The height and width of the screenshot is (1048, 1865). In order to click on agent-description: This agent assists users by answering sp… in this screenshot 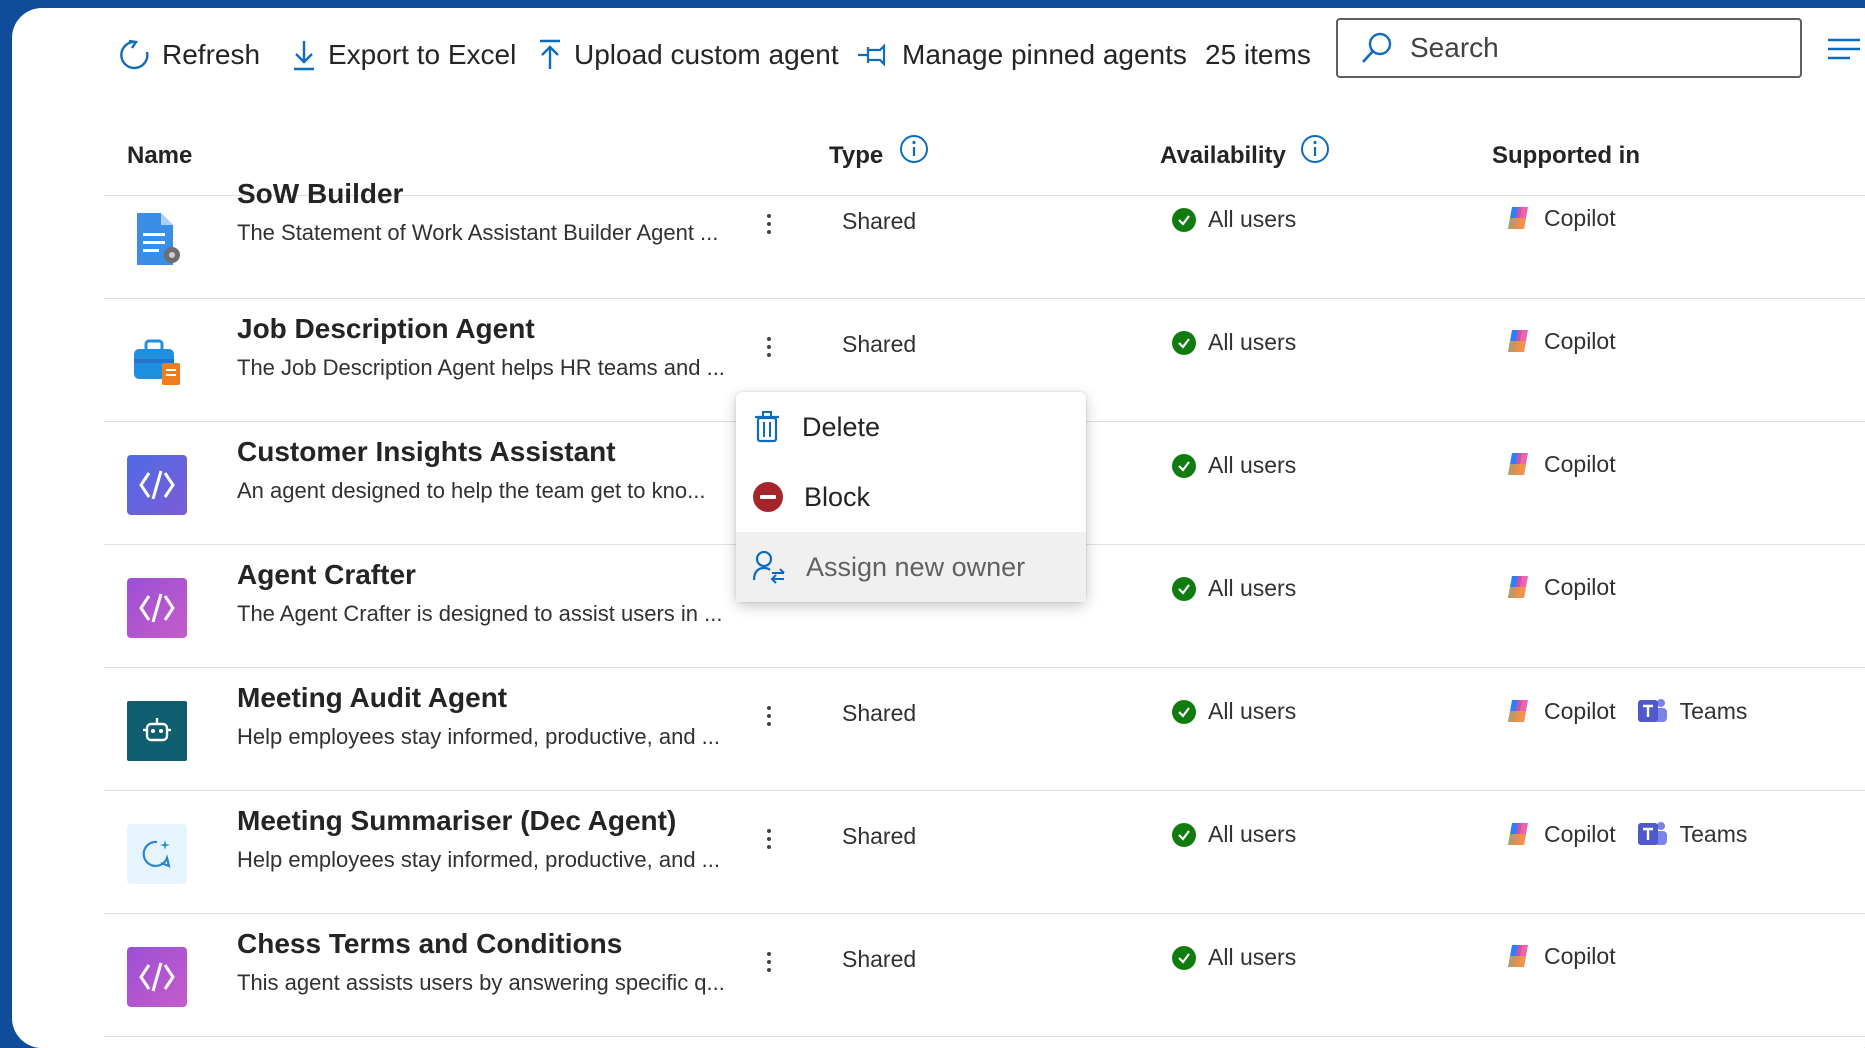, I will do `click(481, 982)`.